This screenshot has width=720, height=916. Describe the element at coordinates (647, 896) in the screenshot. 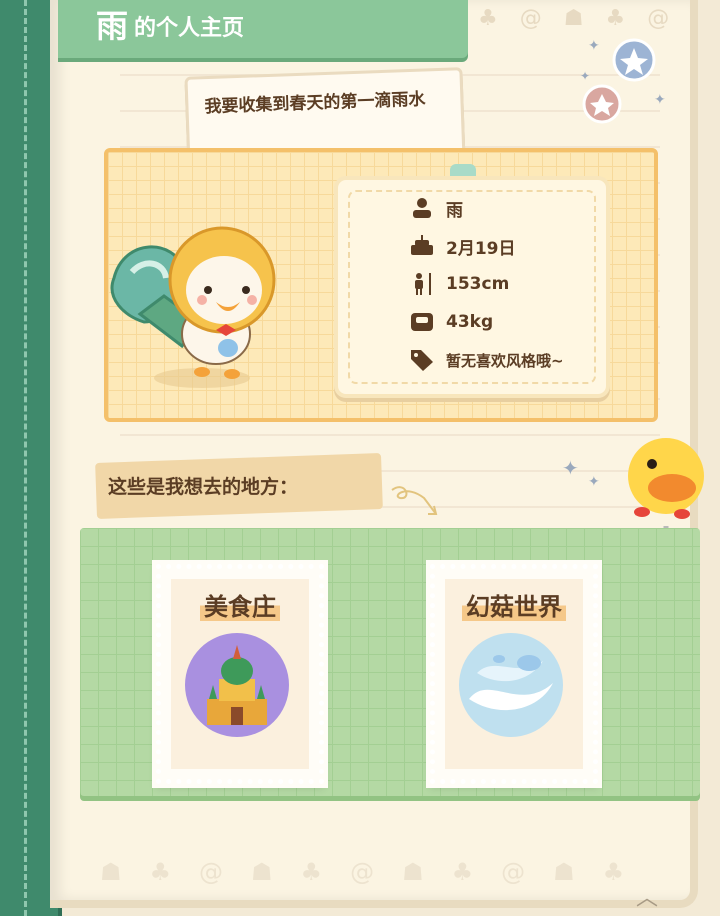

I see `chevron-up-icon: ︿` at that location.